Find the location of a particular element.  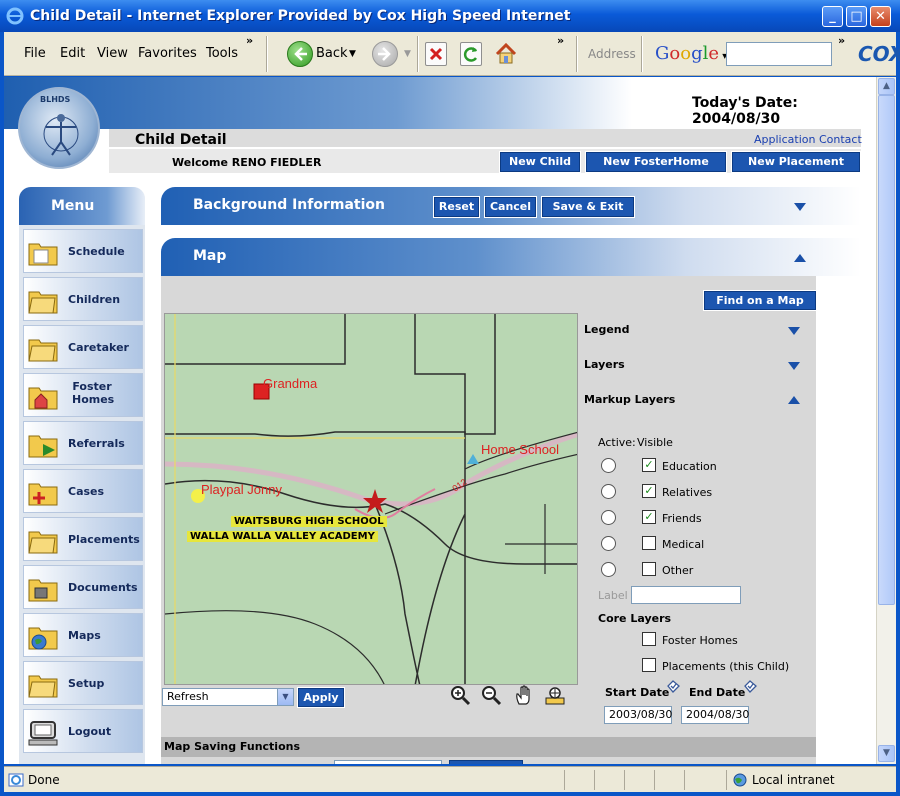

full-extent-icon is located at coordinates (555, 695).